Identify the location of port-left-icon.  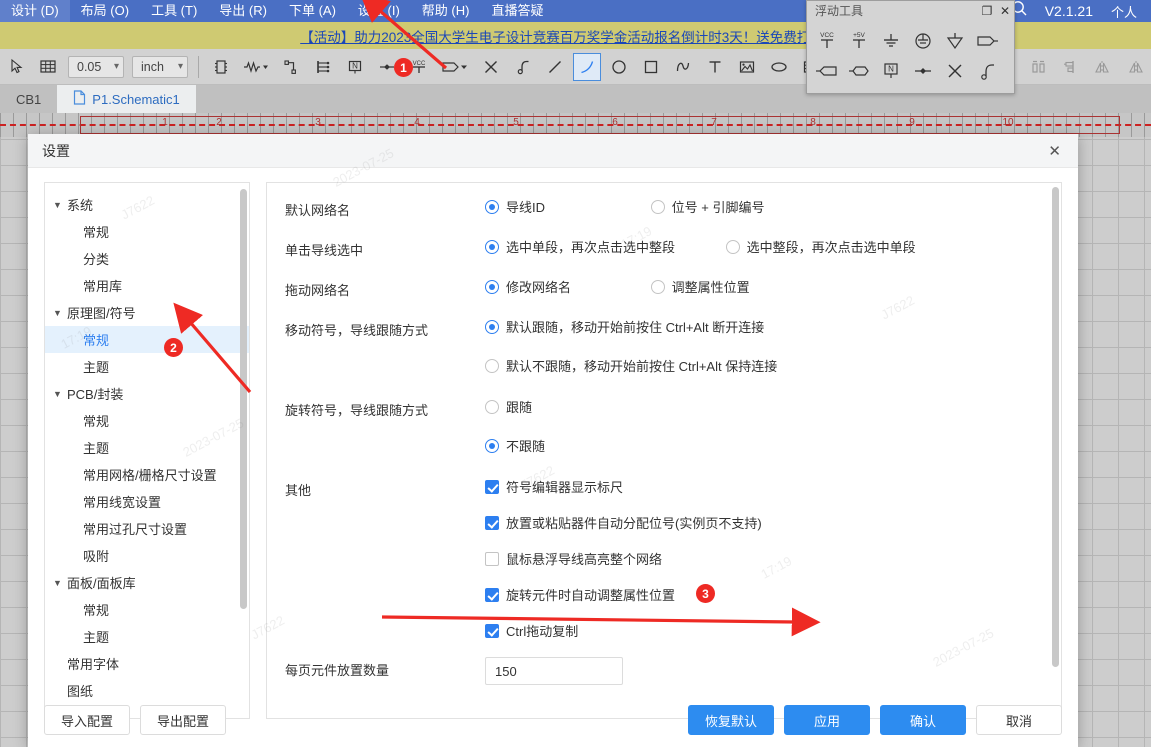
(827, 71).